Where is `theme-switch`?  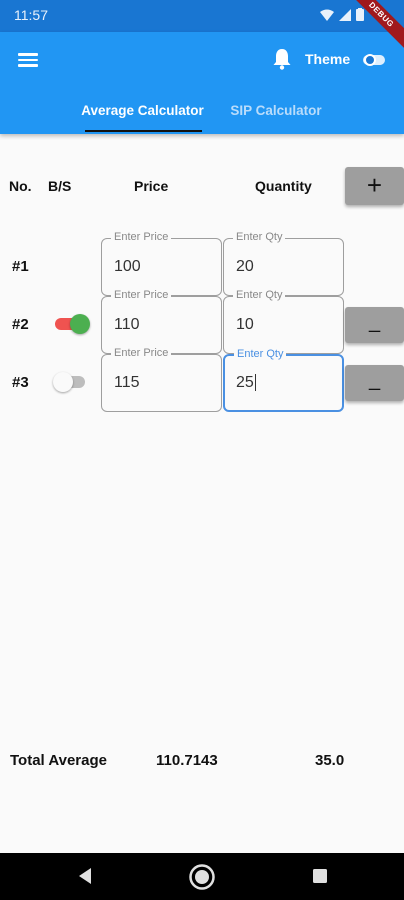
theme-switch is located at coordinates (374, 60).